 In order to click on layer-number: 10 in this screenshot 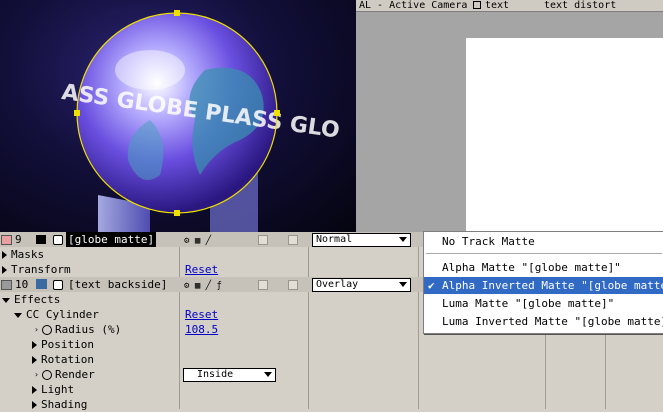, I will do `click(22, 284)`.